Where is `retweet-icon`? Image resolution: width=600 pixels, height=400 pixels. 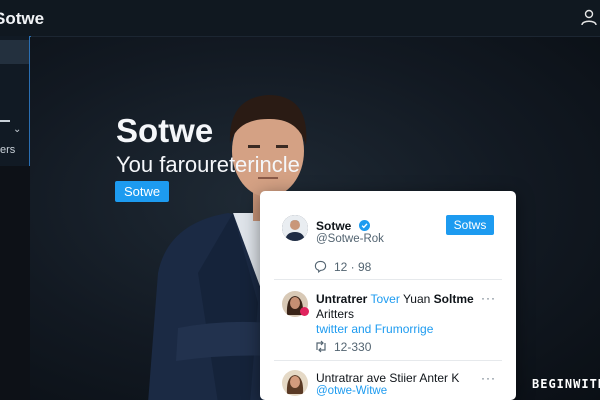
retweet-icon is located at coordinates (321, 346).